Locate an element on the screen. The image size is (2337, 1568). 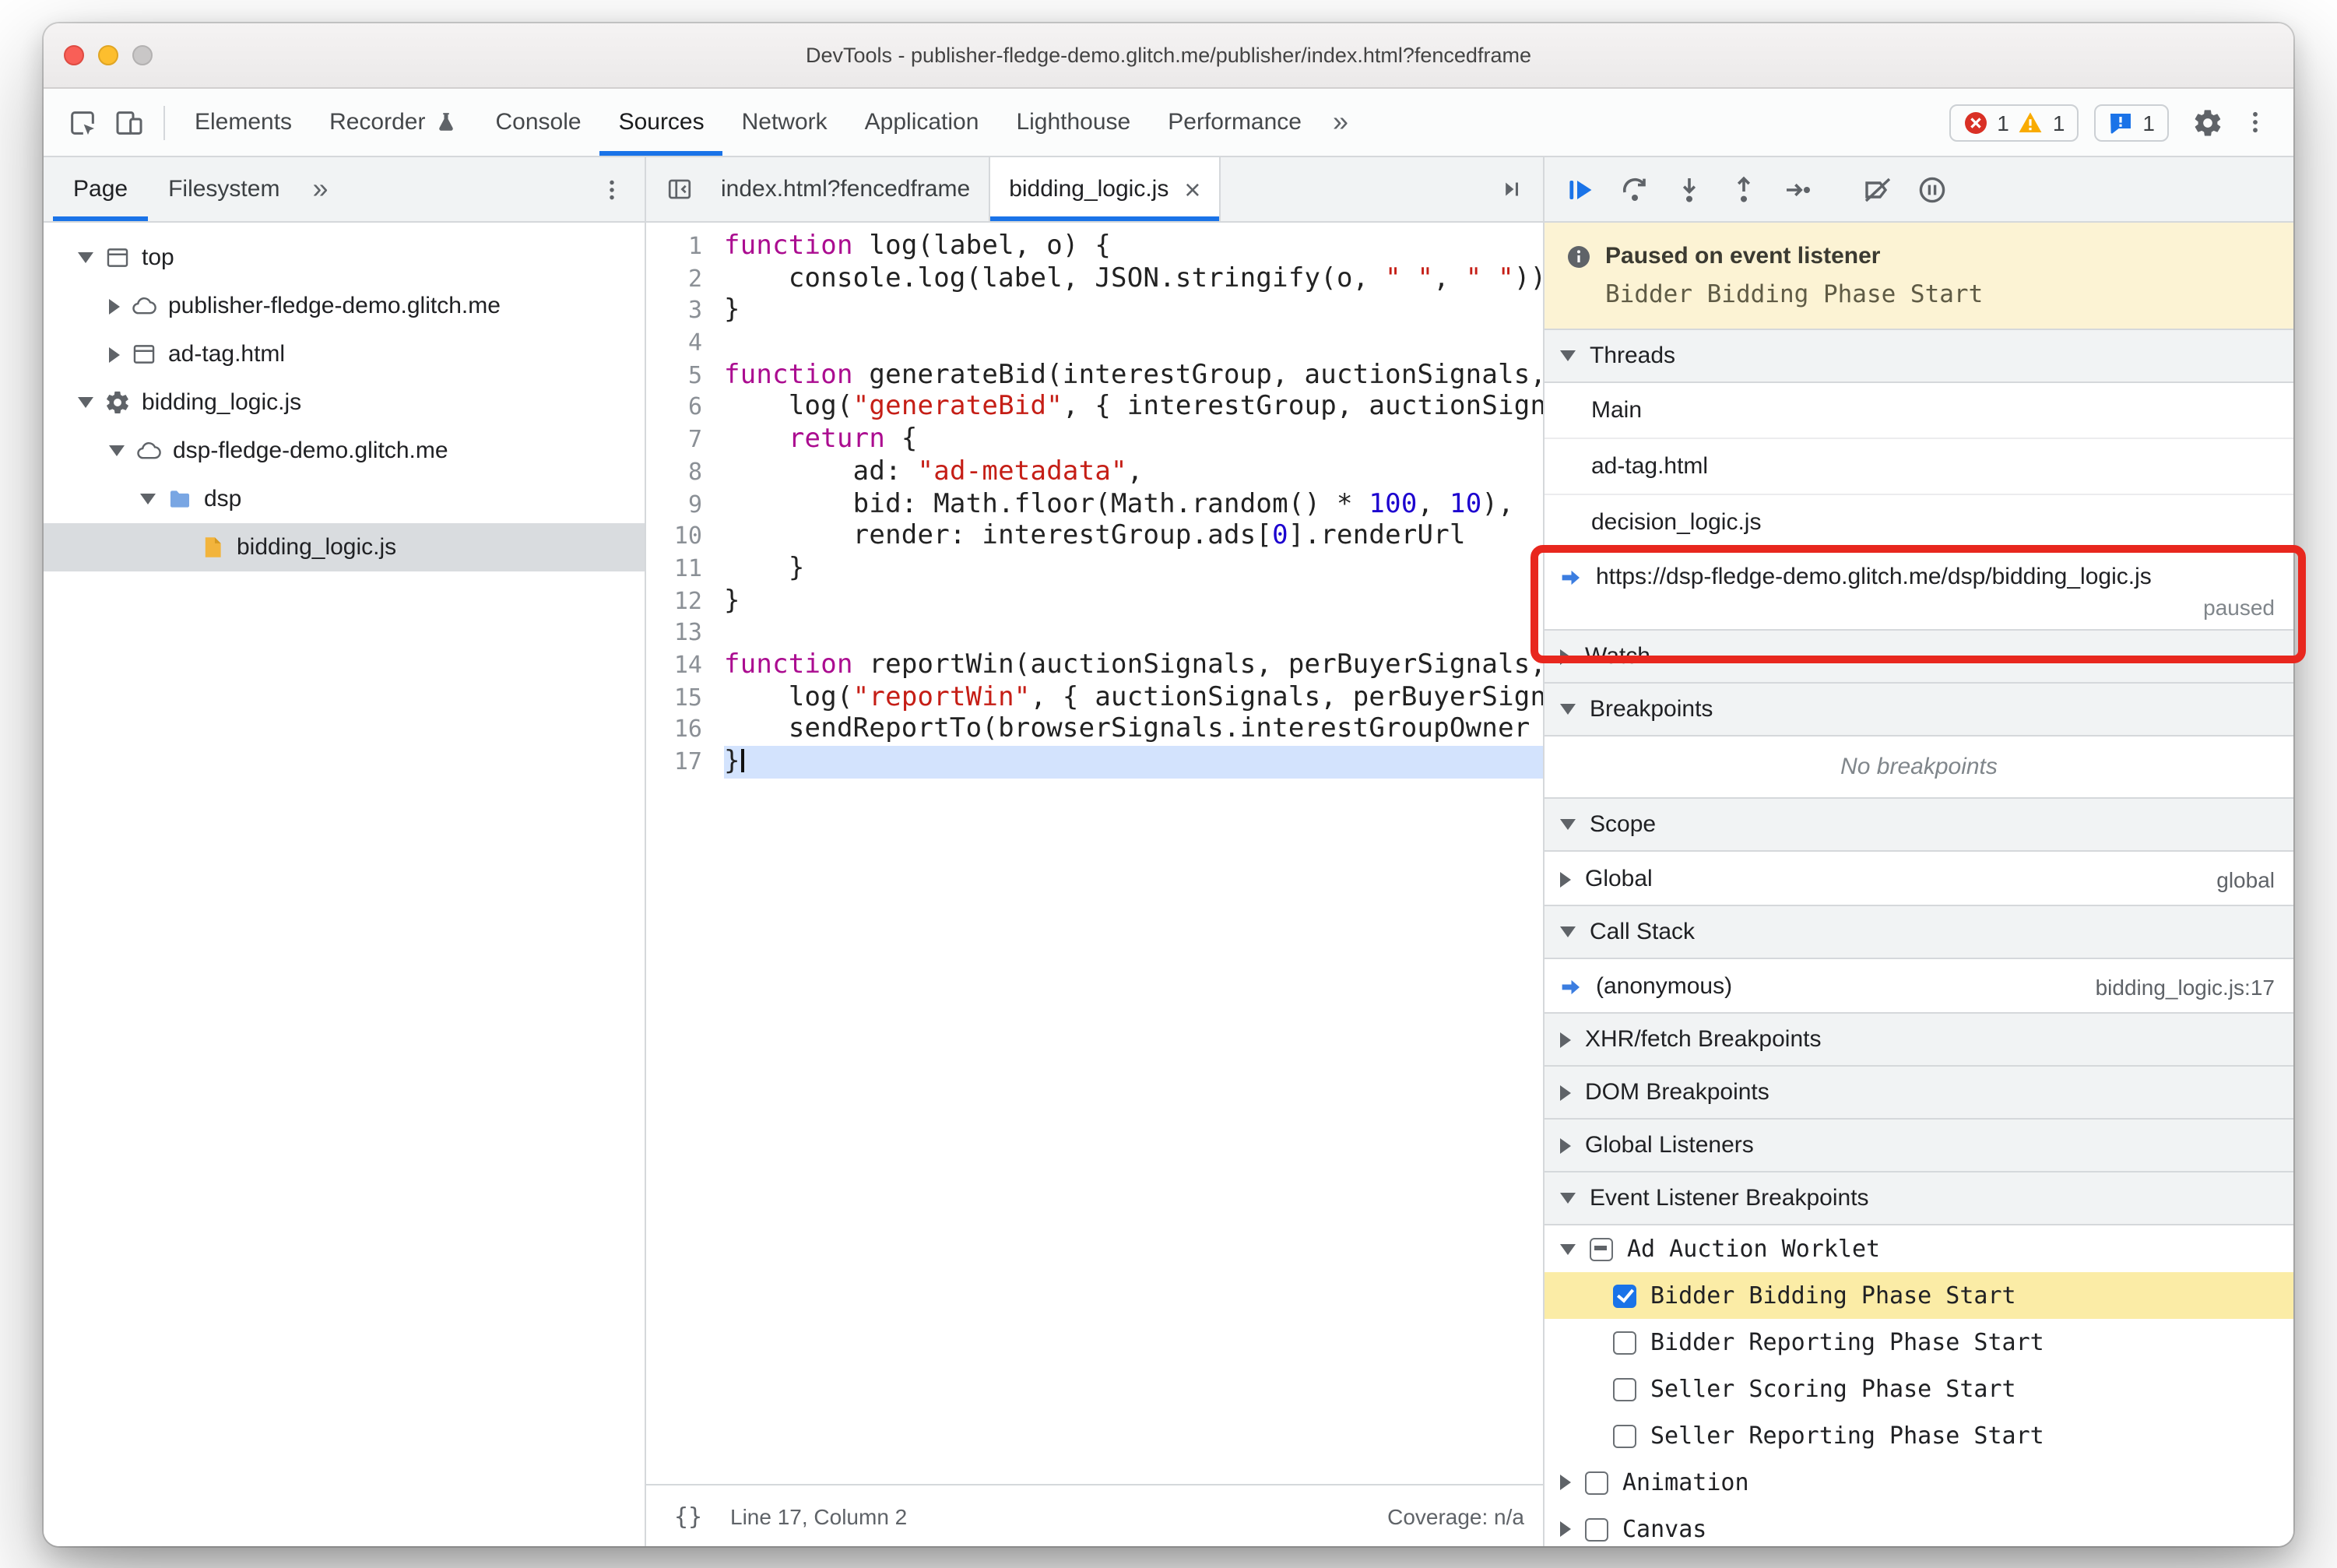
code-line-12: 12} is located at coordinates (1094, 601).